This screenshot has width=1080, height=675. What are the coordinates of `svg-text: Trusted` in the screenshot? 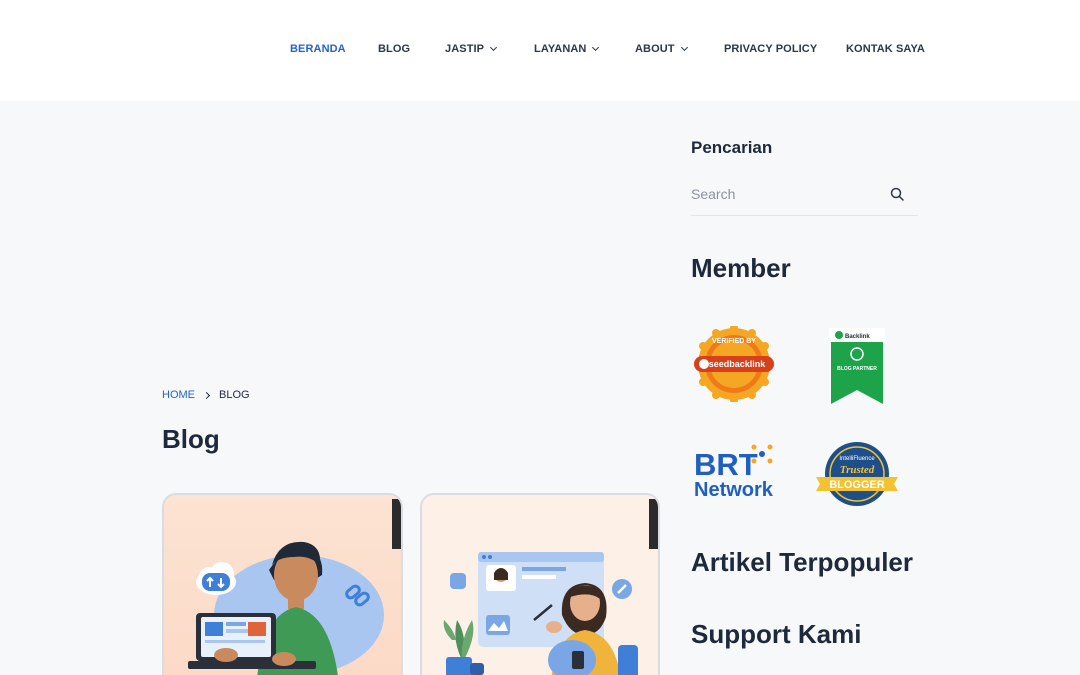 It's located at (857, 470).